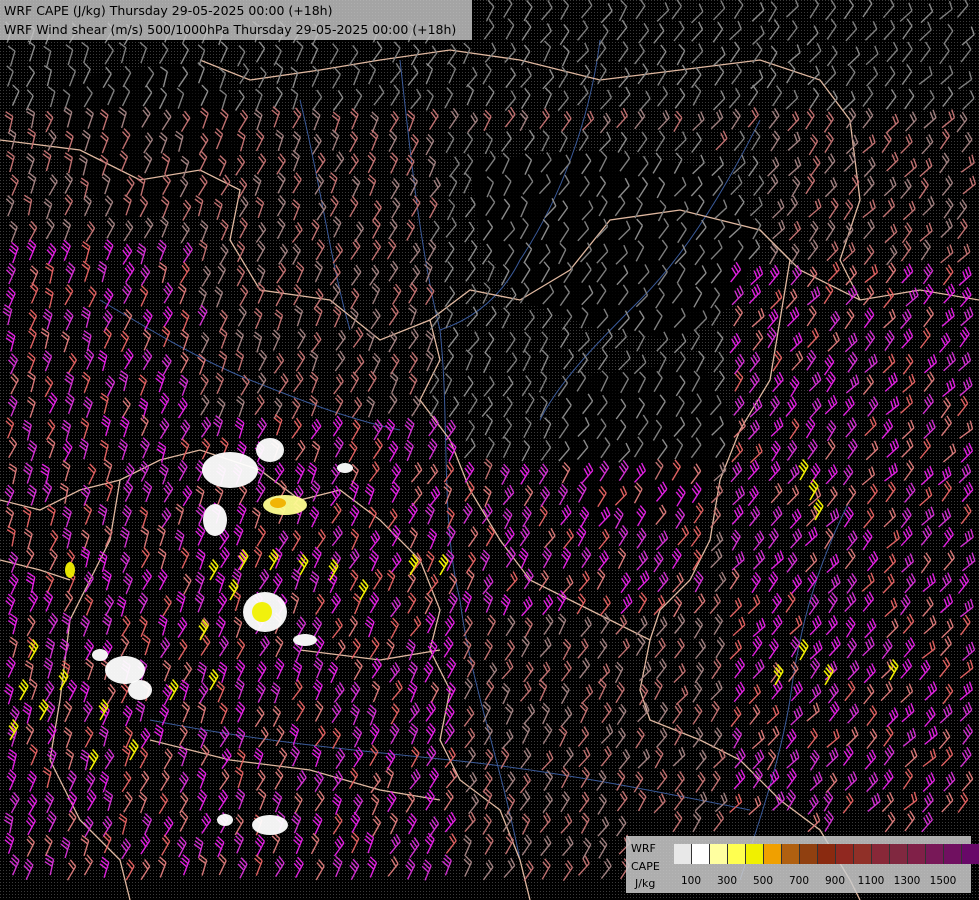 The width and height of the screenshot is (979, 900). I want to click on legend-tick-label: 1500, so click(943, 881).